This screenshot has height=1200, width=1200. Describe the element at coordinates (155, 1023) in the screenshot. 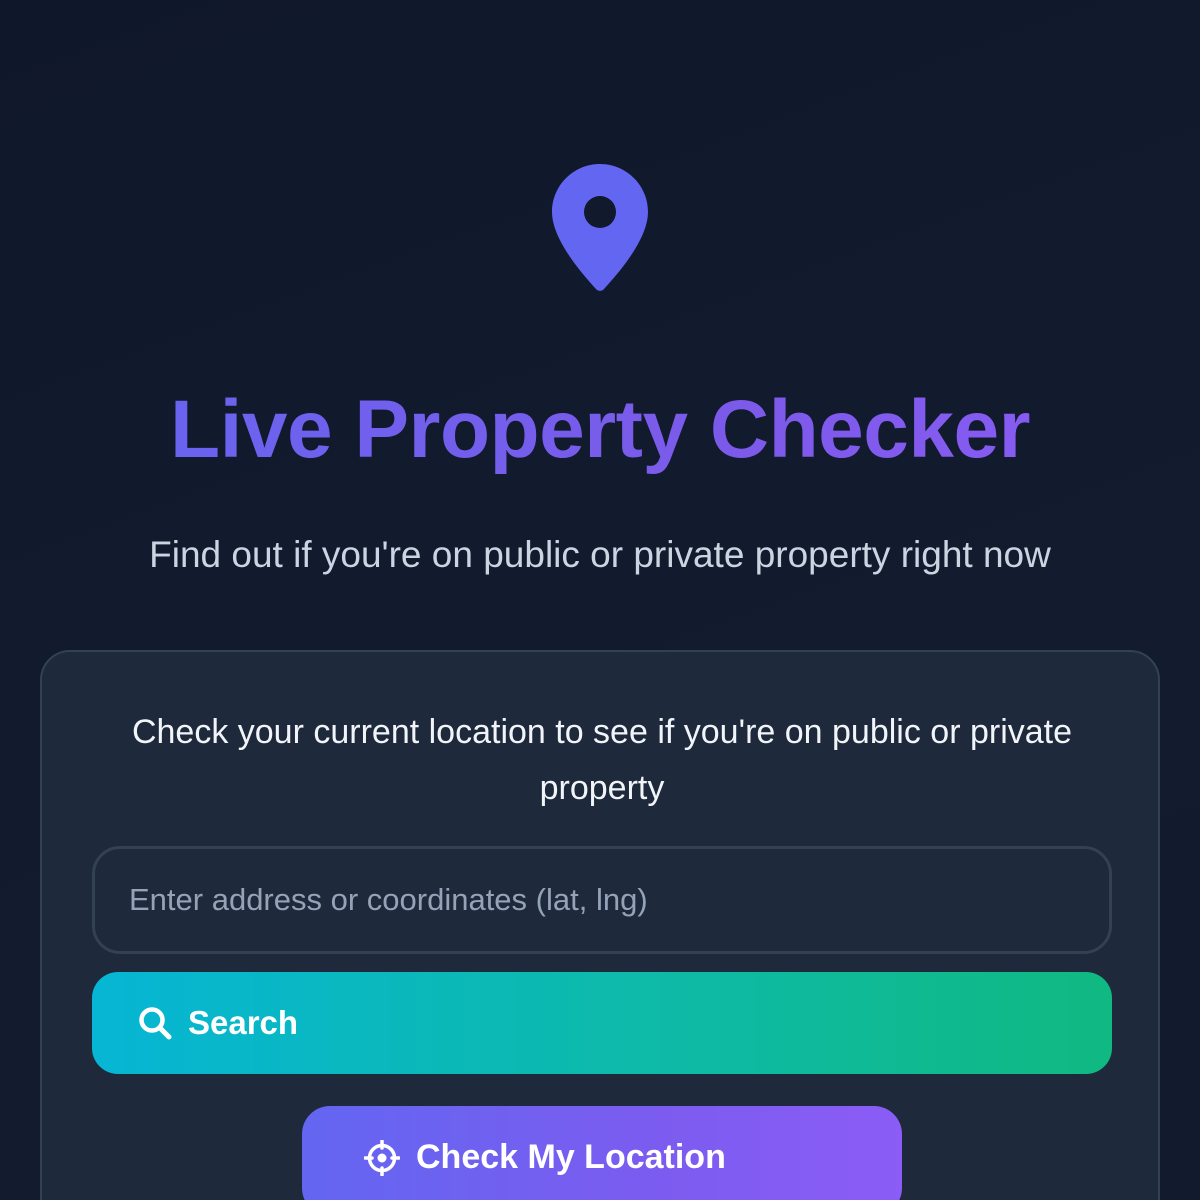

I see `search-icon` at that location.